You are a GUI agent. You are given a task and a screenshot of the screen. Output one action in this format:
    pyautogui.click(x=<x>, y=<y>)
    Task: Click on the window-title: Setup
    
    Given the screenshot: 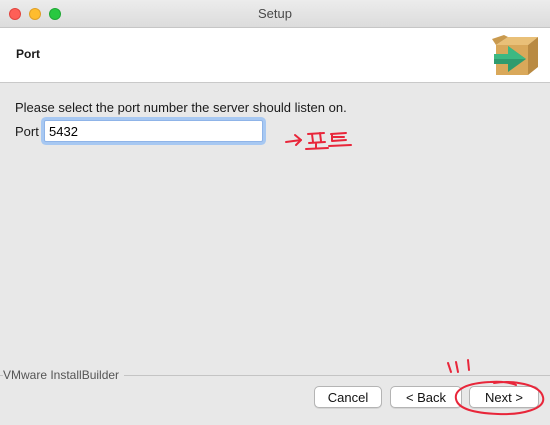 What is the action you would take?
    pyautogui.click(x=275, y=13)
    